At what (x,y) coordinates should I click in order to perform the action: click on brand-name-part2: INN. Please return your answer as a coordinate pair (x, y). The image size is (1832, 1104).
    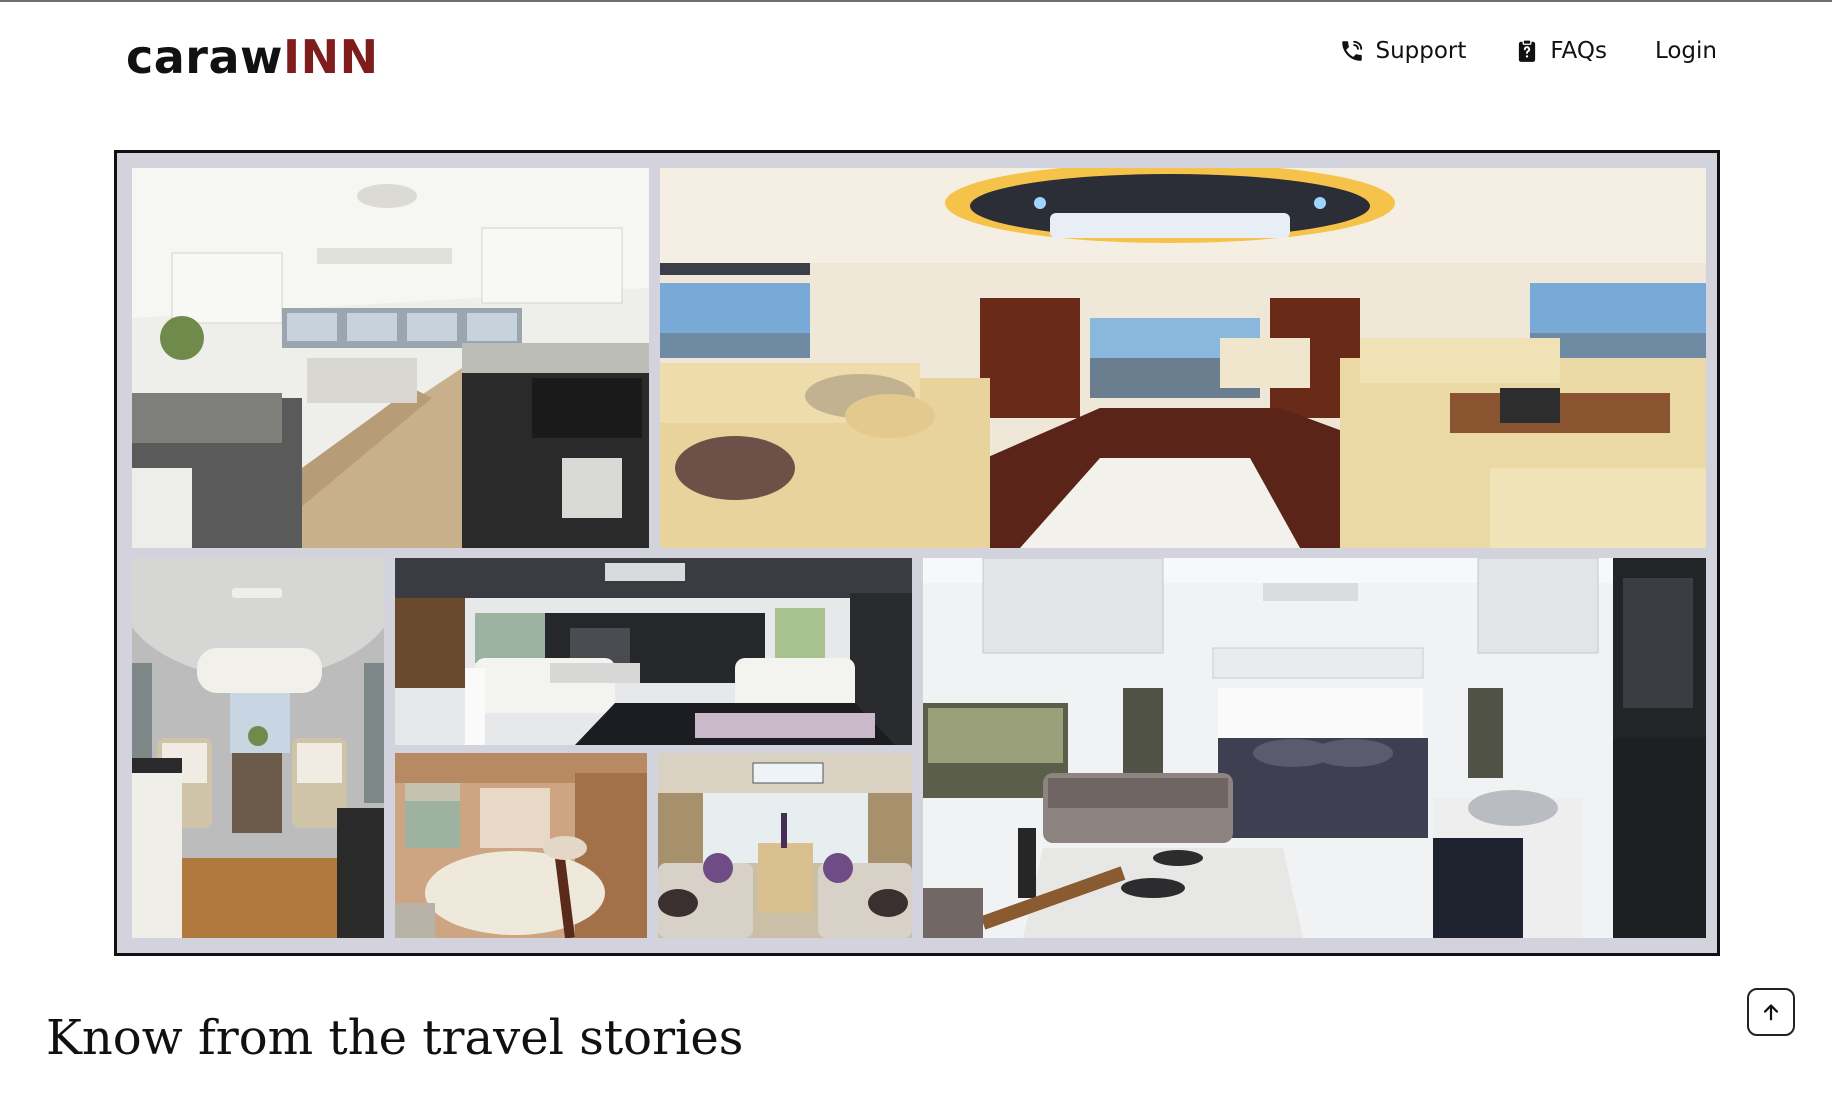
    Looking at the image, I should click on (331, 57).